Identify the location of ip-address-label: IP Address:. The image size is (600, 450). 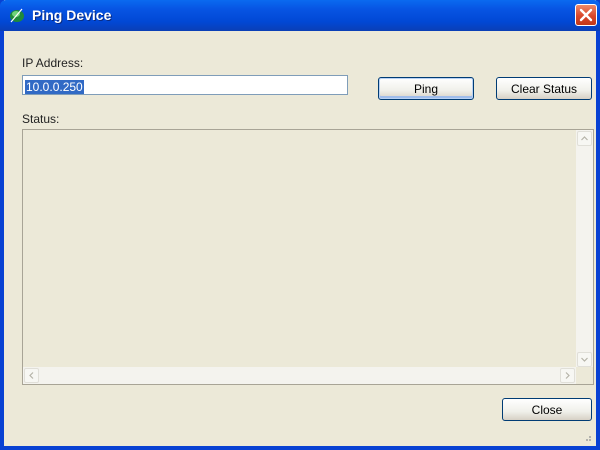
(53, 63).